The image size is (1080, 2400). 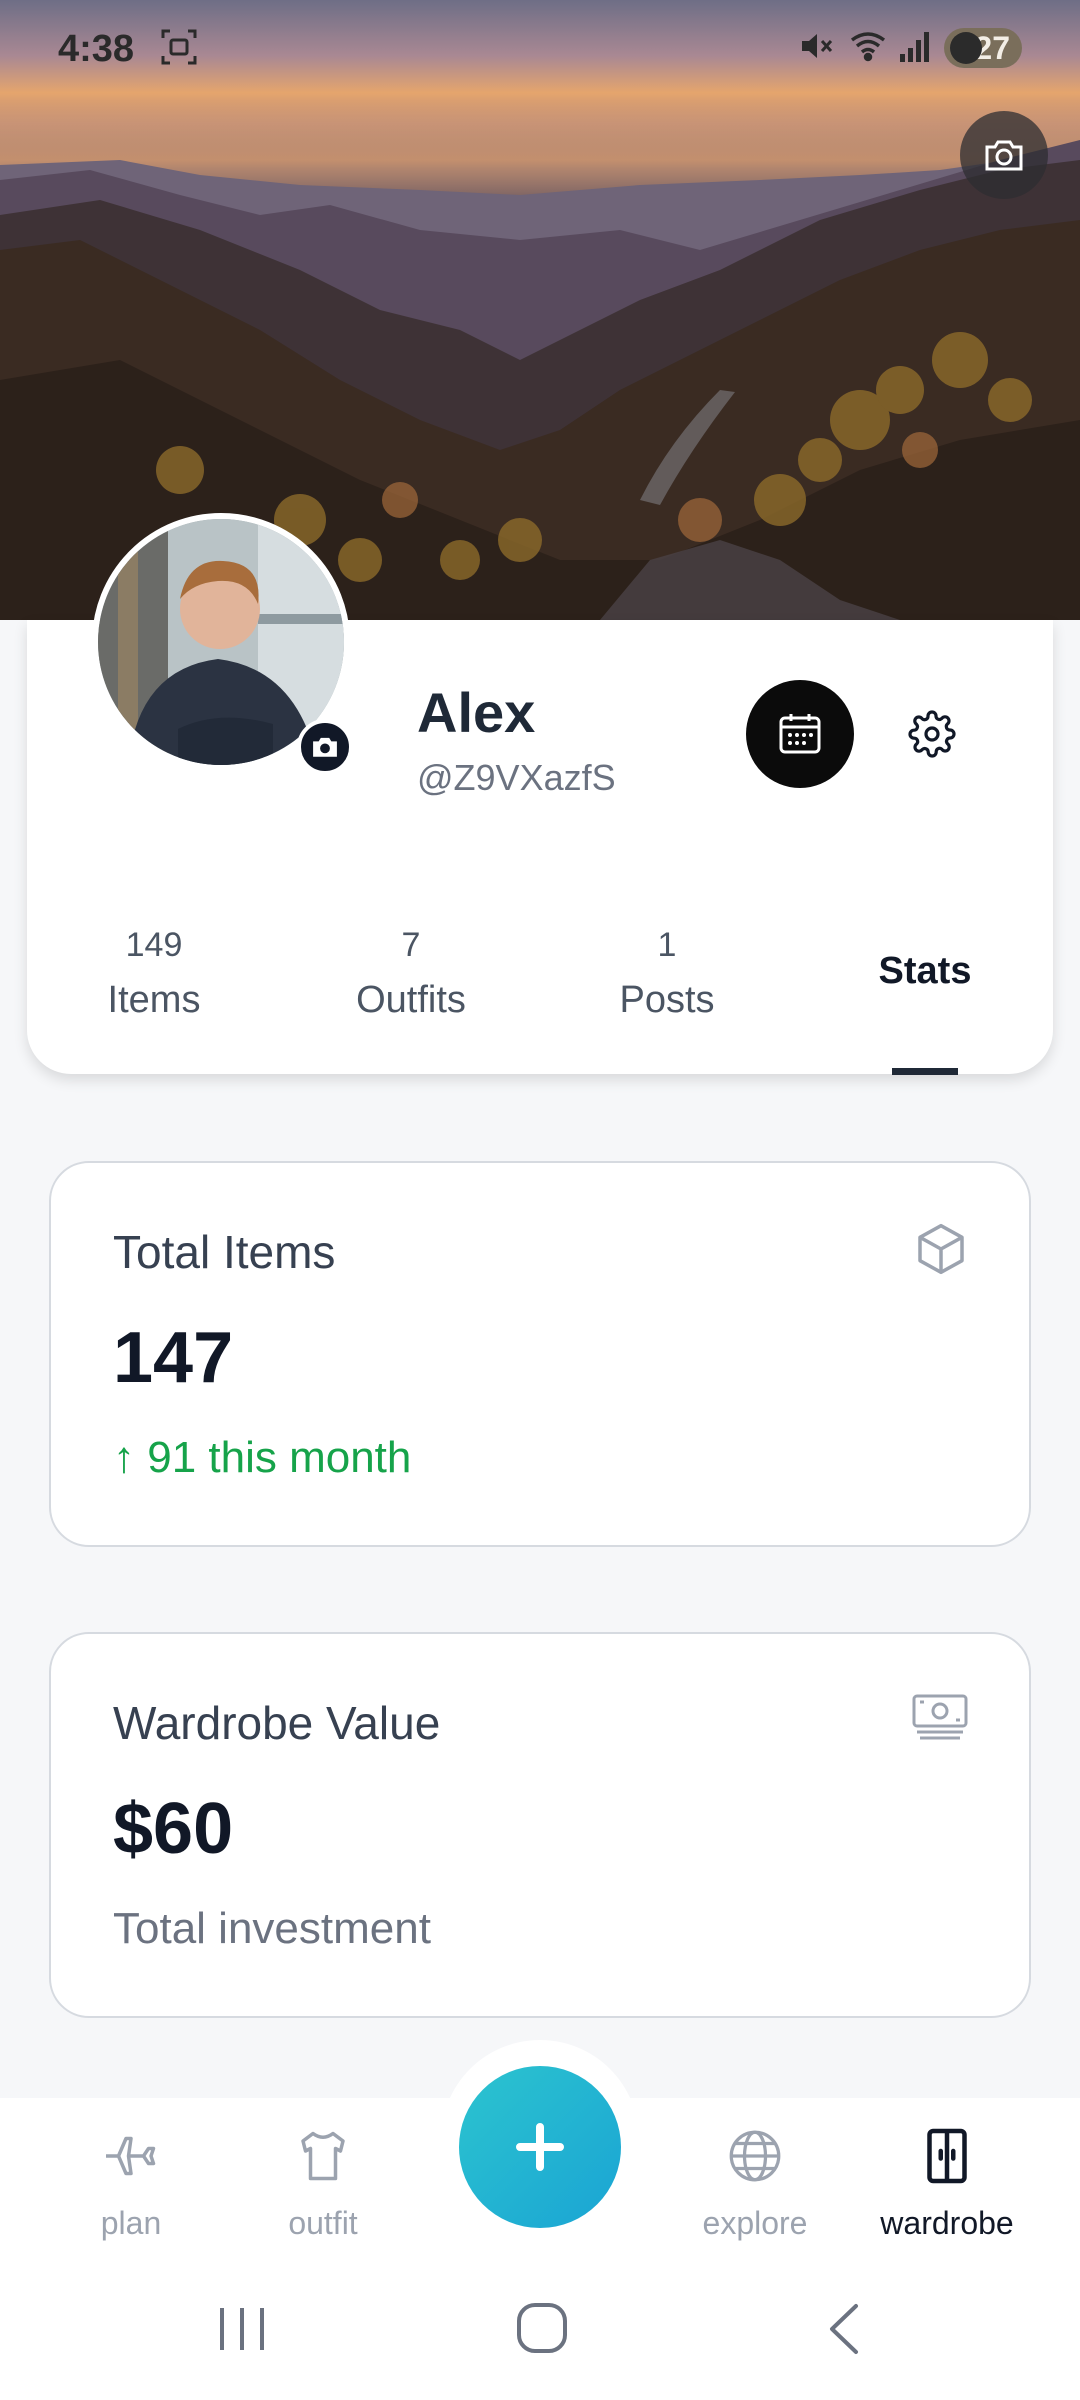 I want to click on back-icon, so click(x=844, y=2329).